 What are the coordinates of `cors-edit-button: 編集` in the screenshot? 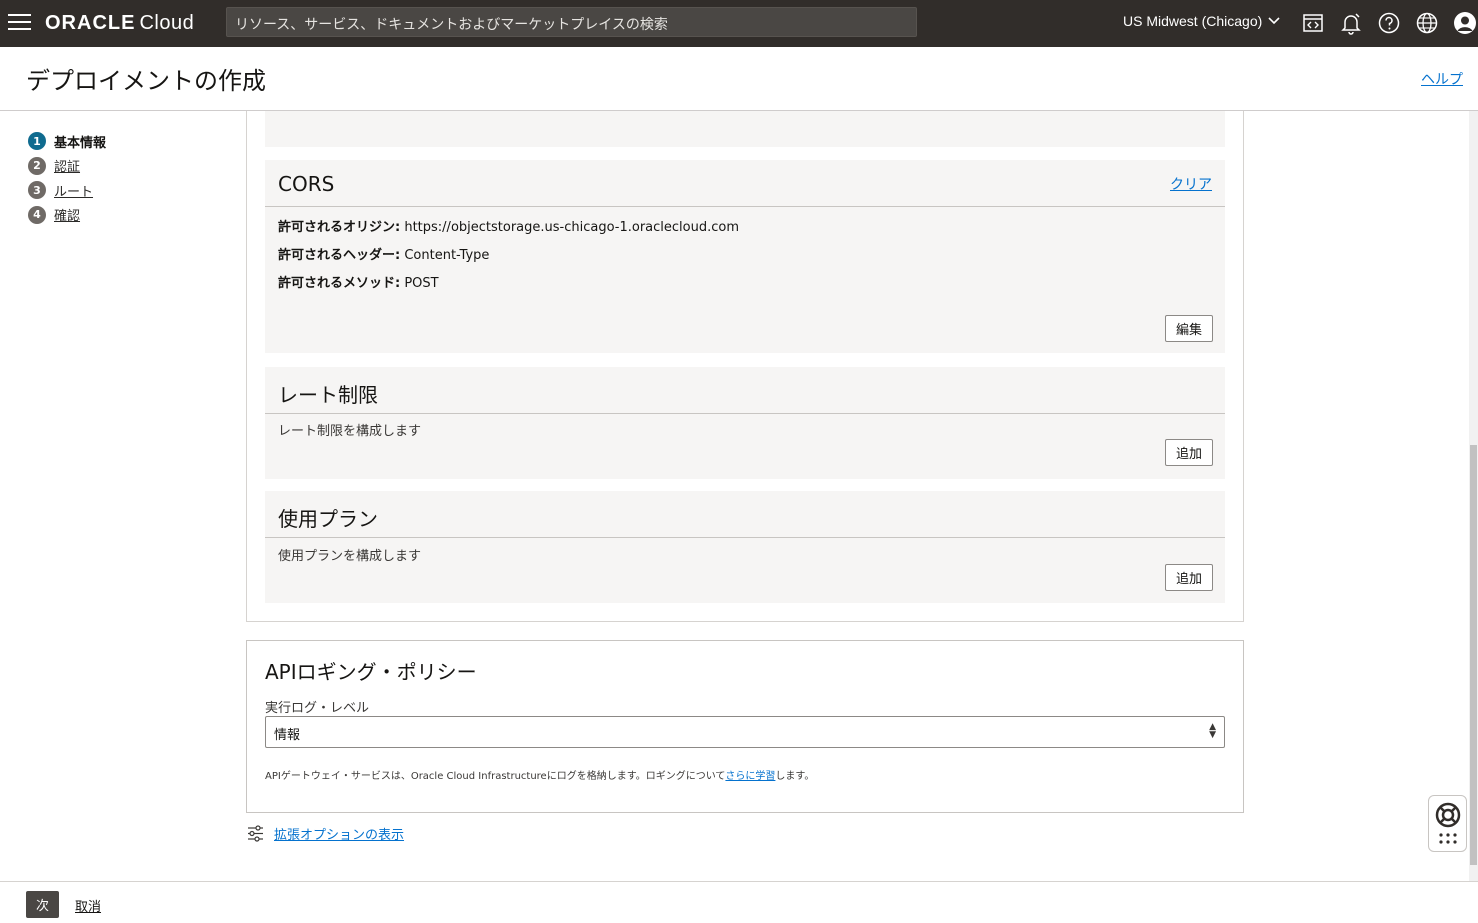 It's located at (1188, 328).